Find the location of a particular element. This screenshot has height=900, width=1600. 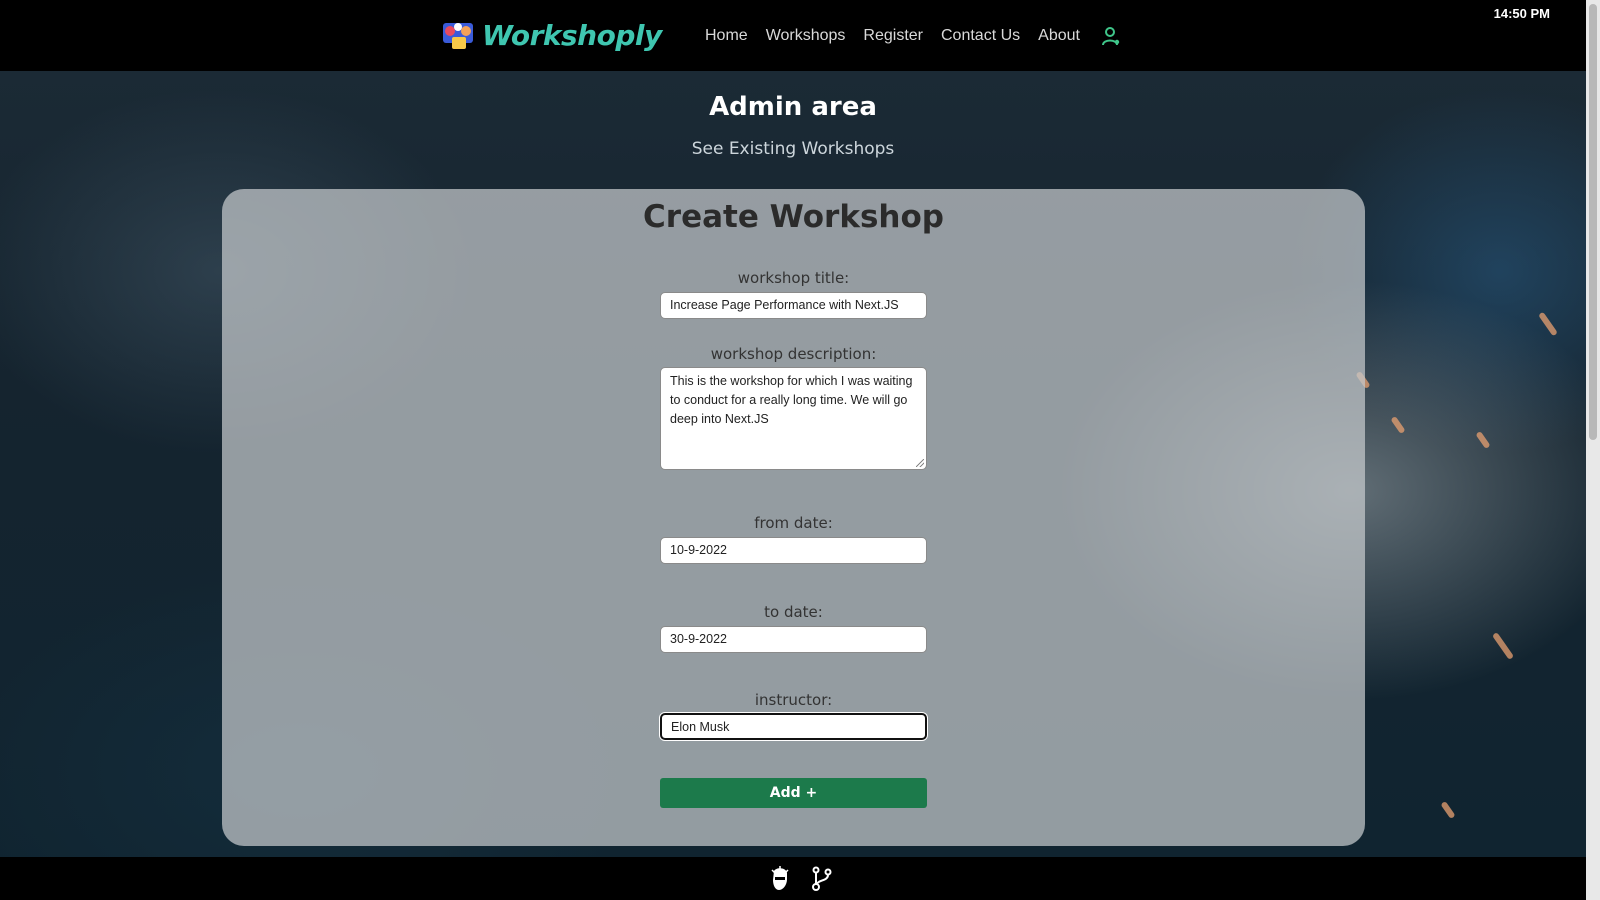

logo-icon is located at coordinates (458, 36).